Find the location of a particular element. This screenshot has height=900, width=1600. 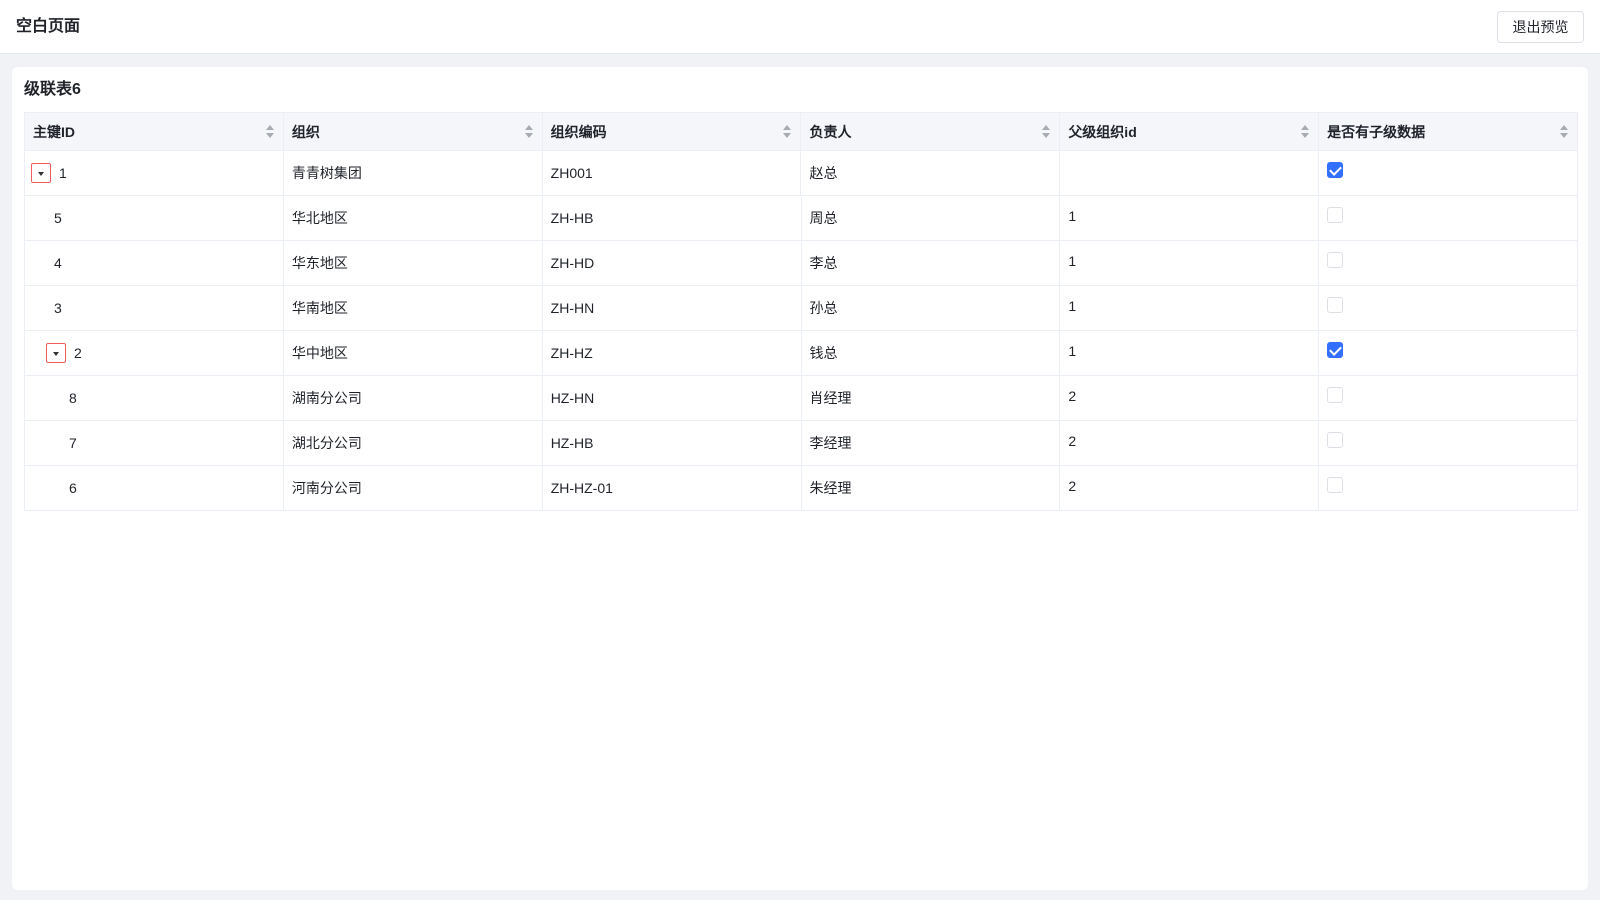

header-col-code: 组织编码 is located at coordinates (672, 132).